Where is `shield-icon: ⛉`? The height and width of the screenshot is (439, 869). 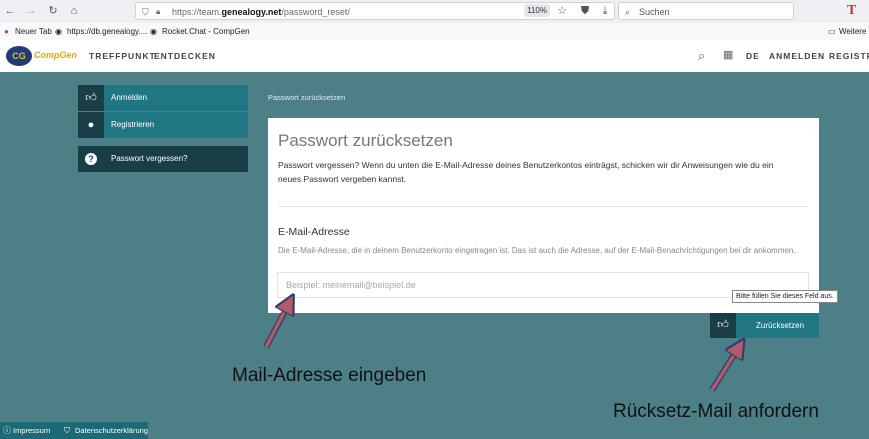
shield-icon: ⛉ is located at coordinates (67, 430).